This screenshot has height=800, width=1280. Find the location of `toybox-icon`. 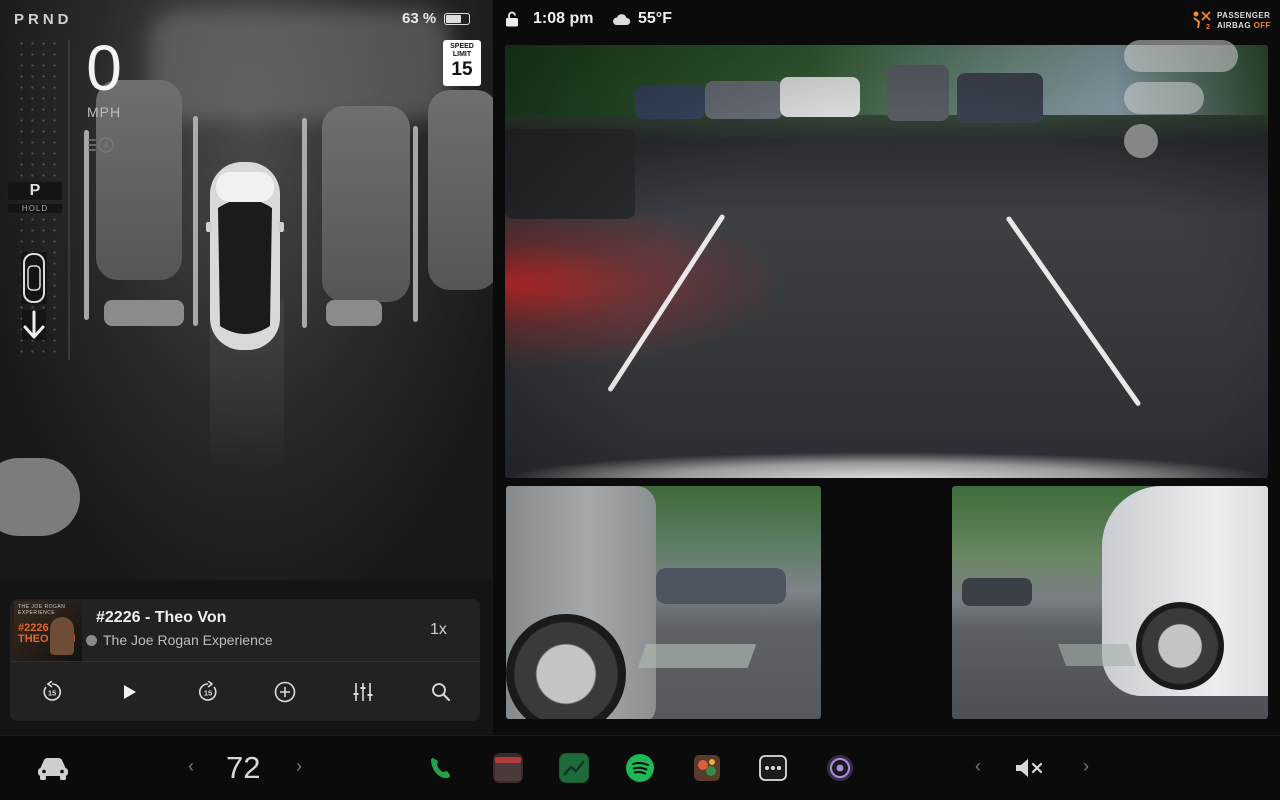

toybox-icon is located at coordinates (574, 768).